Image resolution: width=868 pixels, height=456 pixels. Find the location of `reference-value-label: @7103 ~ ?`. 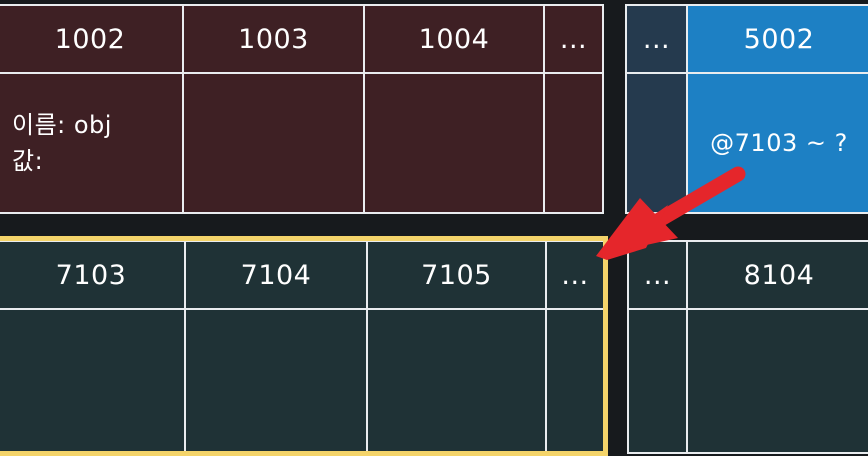

reference-value-label: @7103 ~ ? is located at coordinates (779, 143).